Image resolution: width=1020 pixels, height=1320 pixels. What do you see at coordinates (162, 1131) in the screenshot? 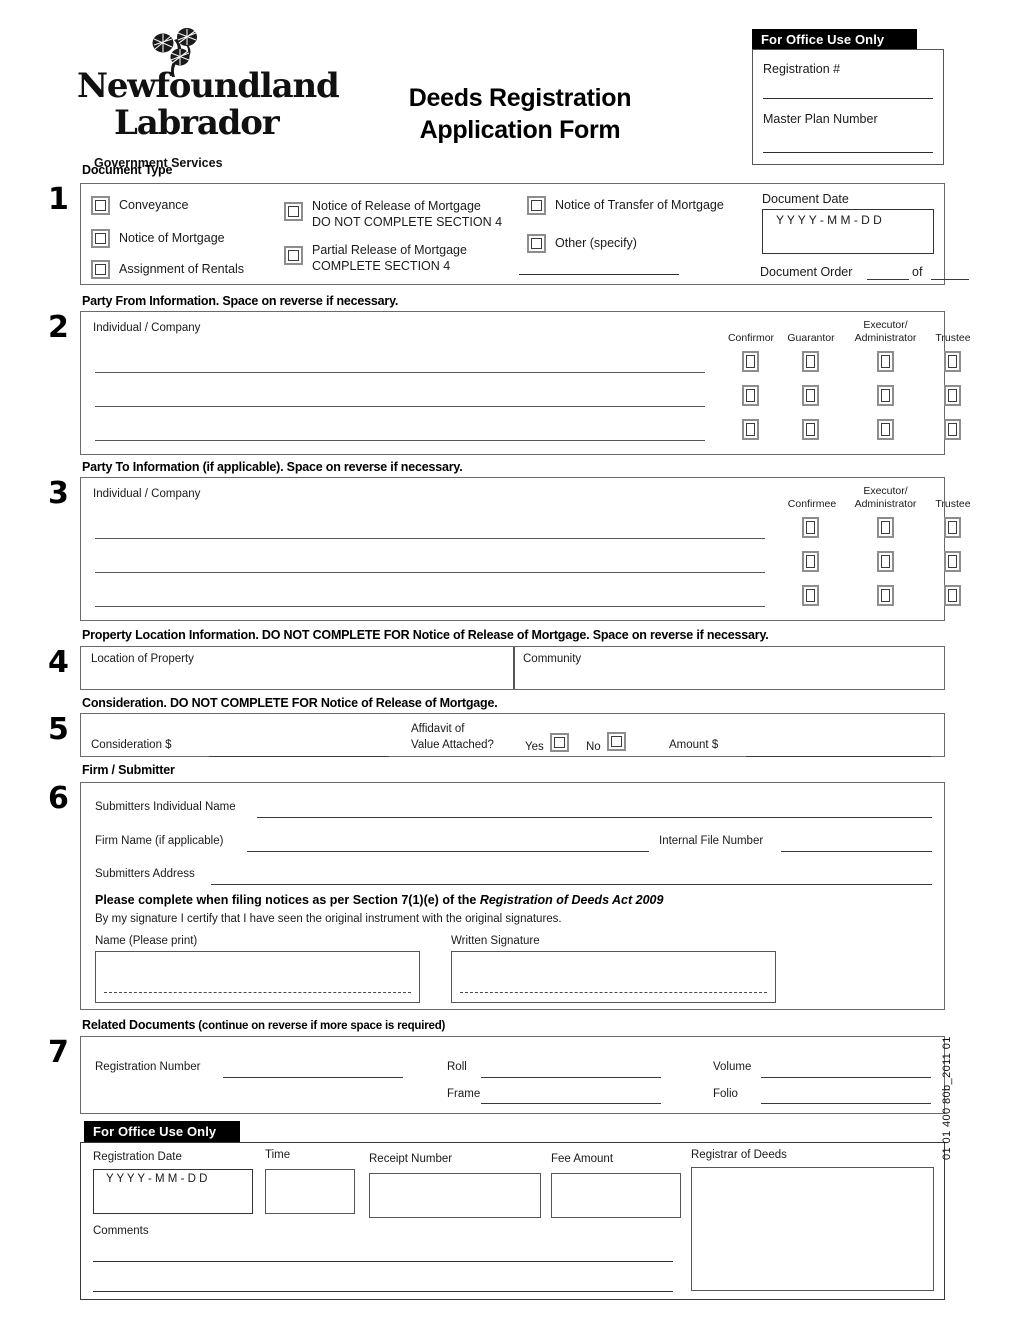
I see `office-use-only-bottom-bar: For Office Use Only` at bounding box center [162, 1131].